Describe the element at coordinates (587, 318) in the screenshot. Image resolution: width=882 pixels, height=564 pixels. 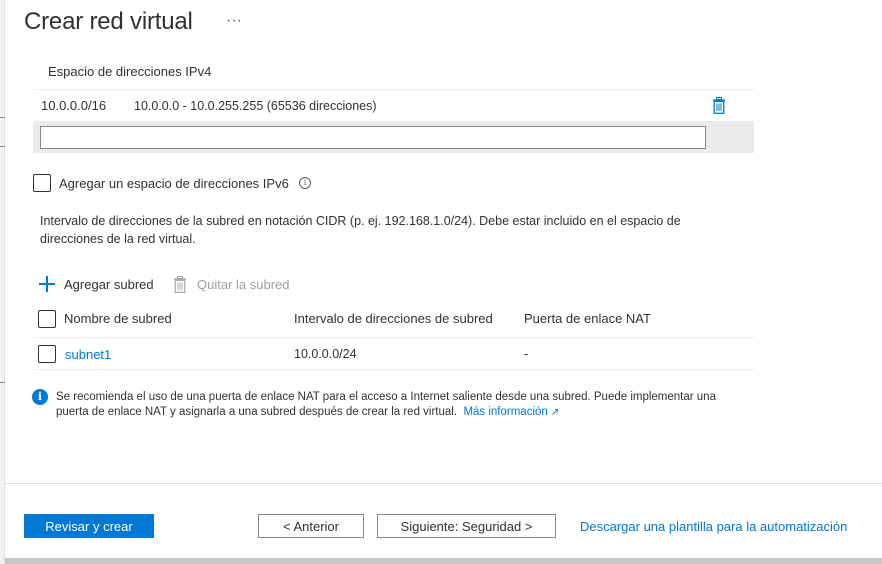
I see `column-header-nat: Puerta de enlace NAT` at that location.